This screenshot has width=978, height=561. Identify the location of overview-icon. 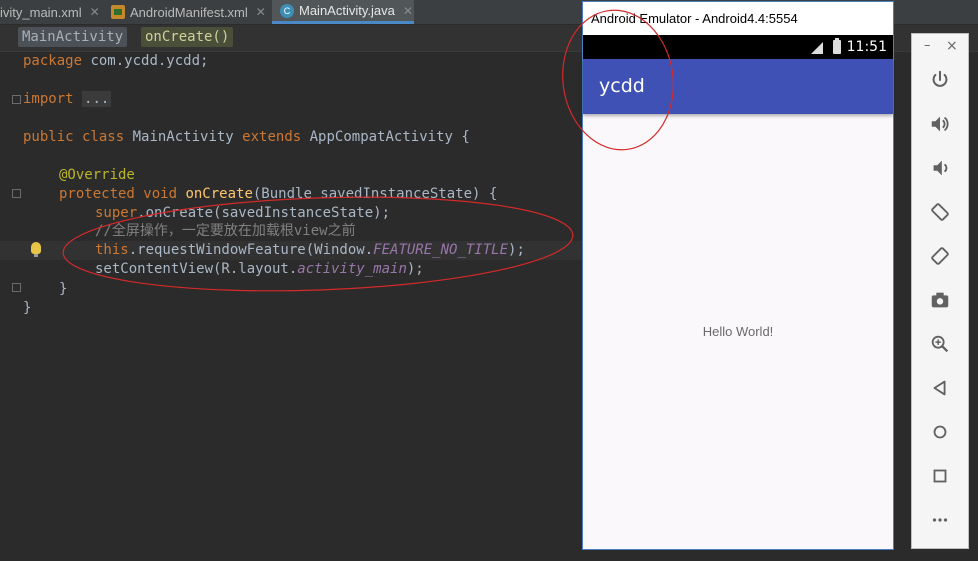
(940, 476).